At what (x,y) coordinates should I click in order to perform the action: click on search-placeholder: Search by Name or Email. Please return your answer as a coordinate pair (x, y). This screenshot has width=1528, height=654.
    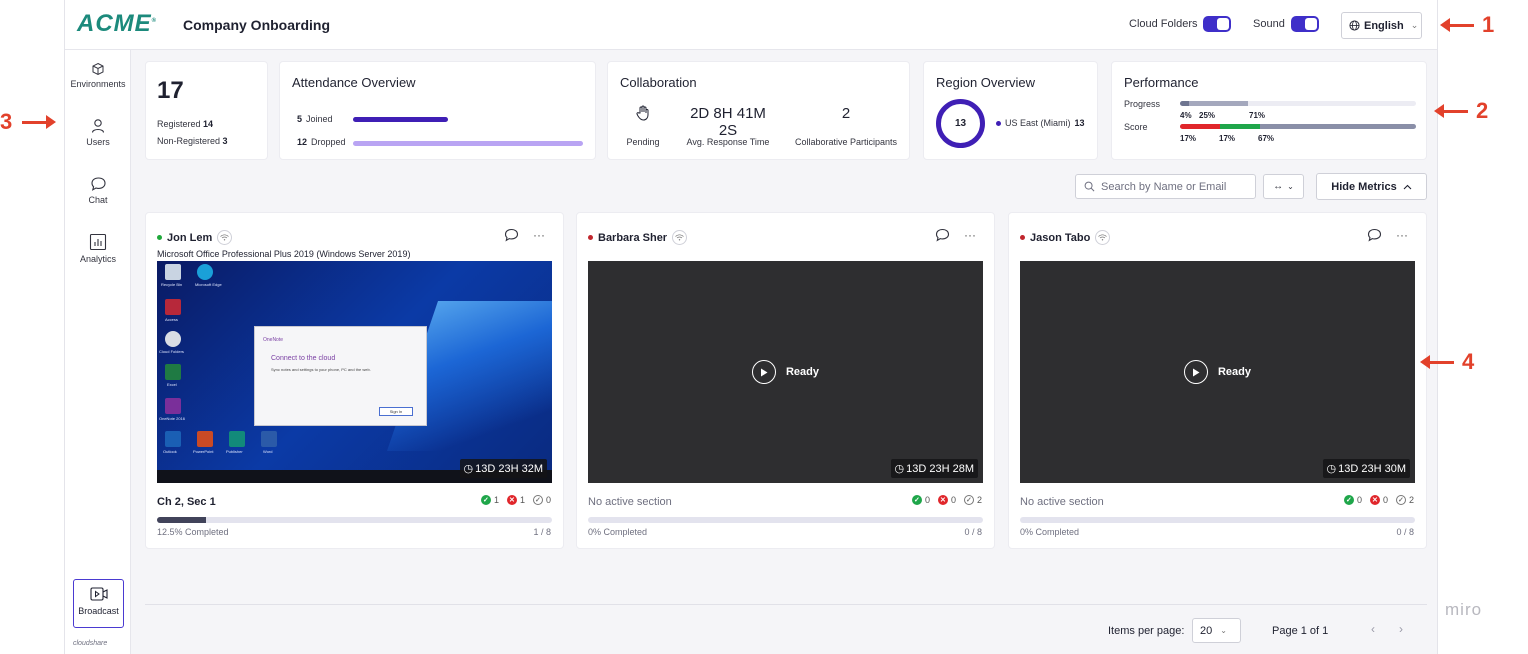
    Looking at the image, I should click on (1164, 186).